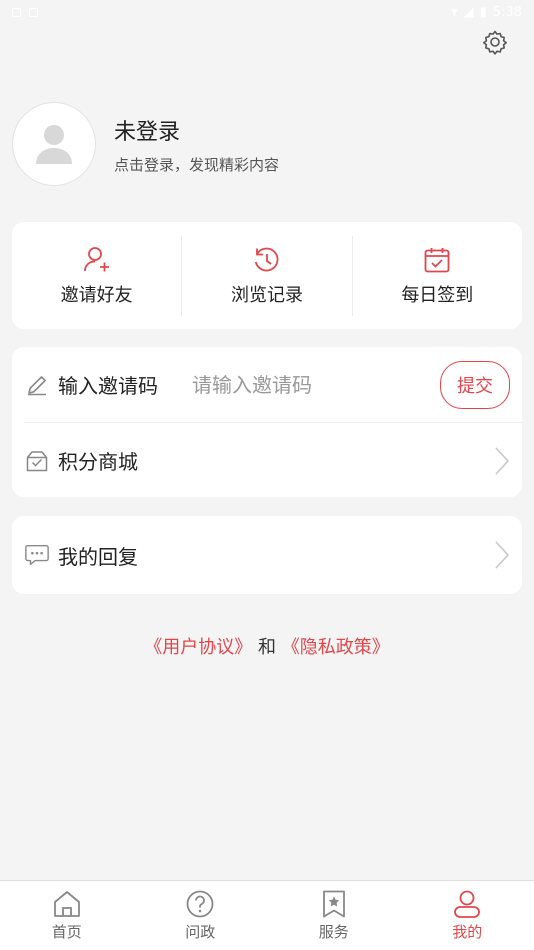 Image resolution: width=534 pixels, height=950 pixels. I want to click on tab-wenzheng: 问政, so click(201, 915).